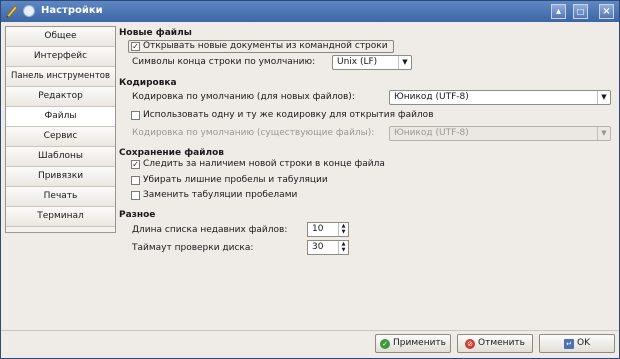  What do you see at coordinates (357, 62) in the screenshot?
I see `eol-value: Unix (LF)` at bounding box center [357, 62].